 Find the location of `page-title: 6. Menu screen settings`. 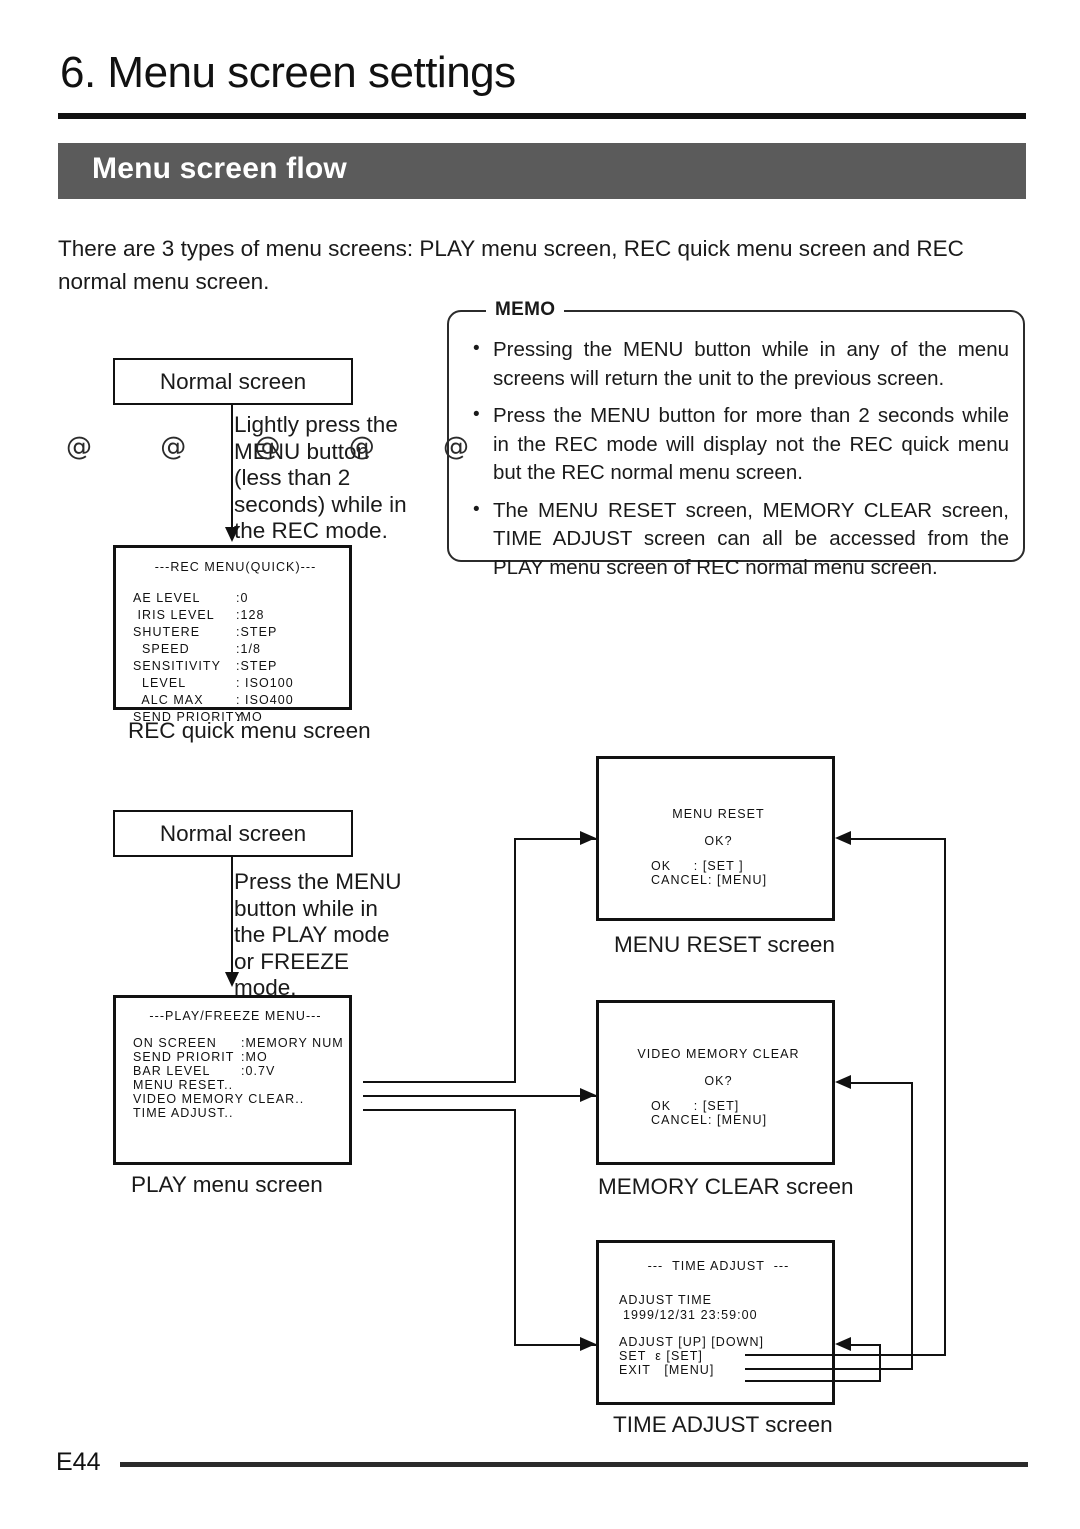

page-title: 6. Menu screen settings is located at coordinates (288, 72).